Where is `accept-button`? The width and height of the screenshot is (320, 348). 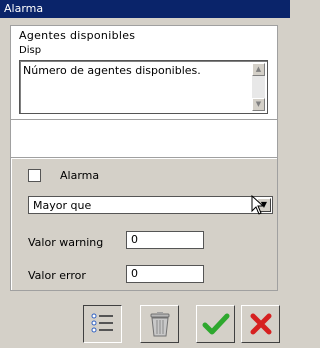 accept-button is located at coordinates (215, 324).